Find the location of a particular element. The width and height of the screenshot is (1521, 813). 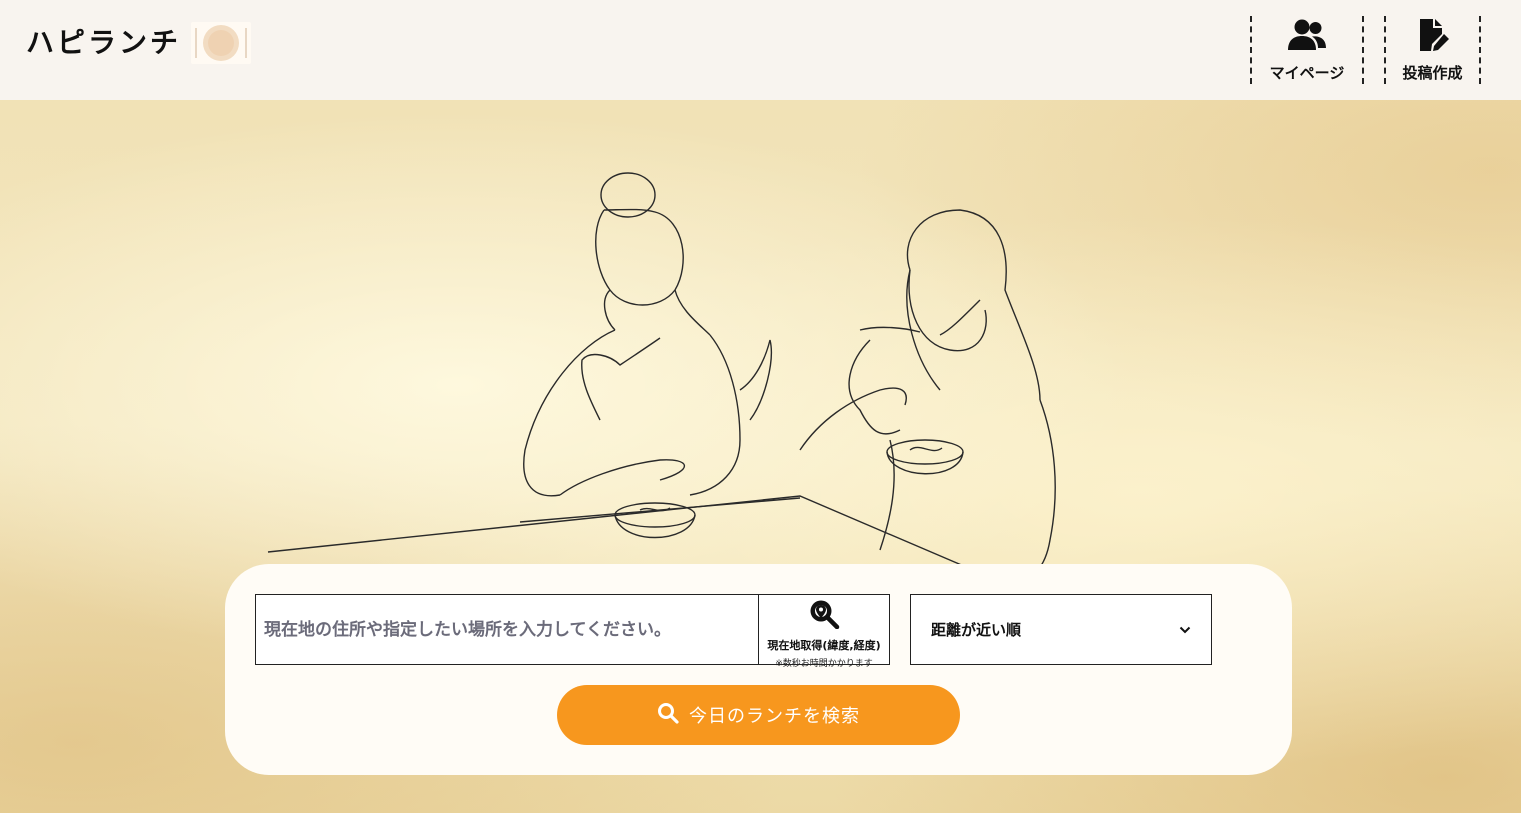

file-edit-icon is located at coordinates (1433, 36).